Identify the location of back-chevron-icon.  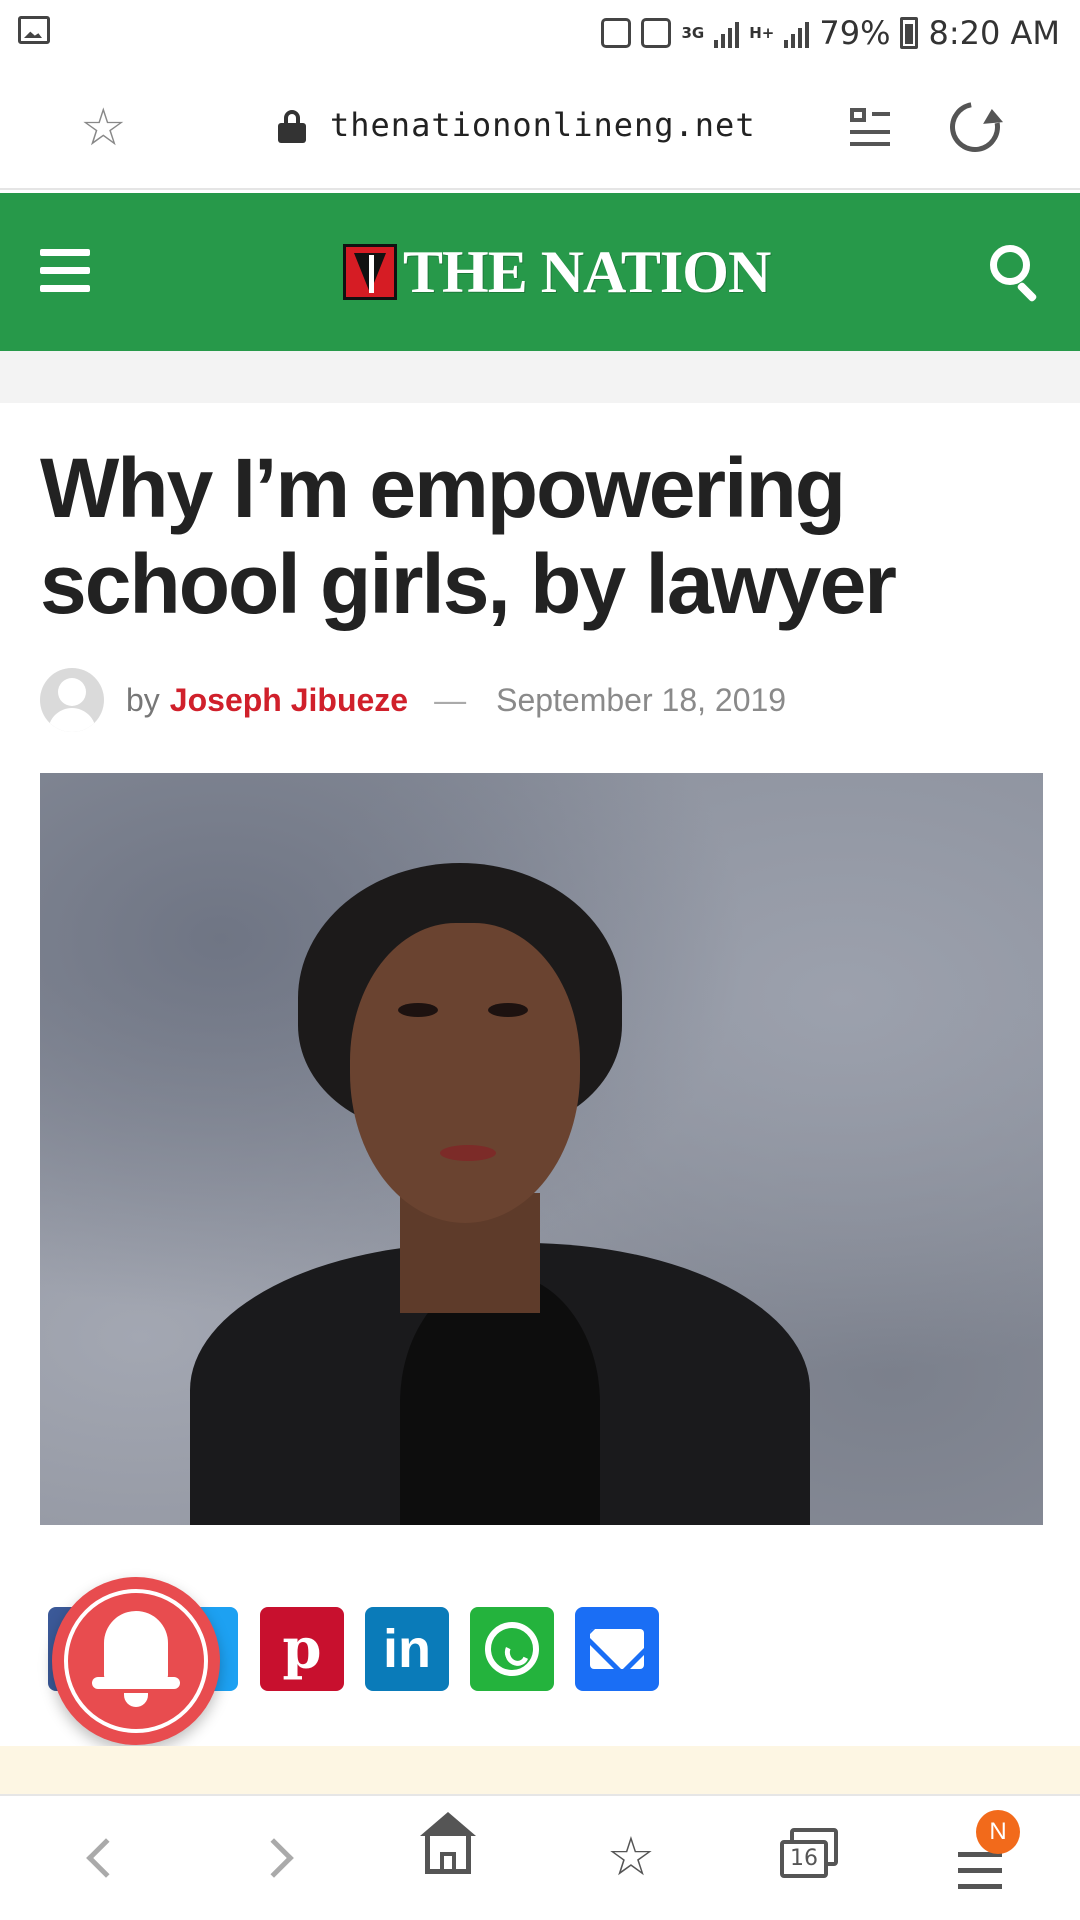
(106, 1858).